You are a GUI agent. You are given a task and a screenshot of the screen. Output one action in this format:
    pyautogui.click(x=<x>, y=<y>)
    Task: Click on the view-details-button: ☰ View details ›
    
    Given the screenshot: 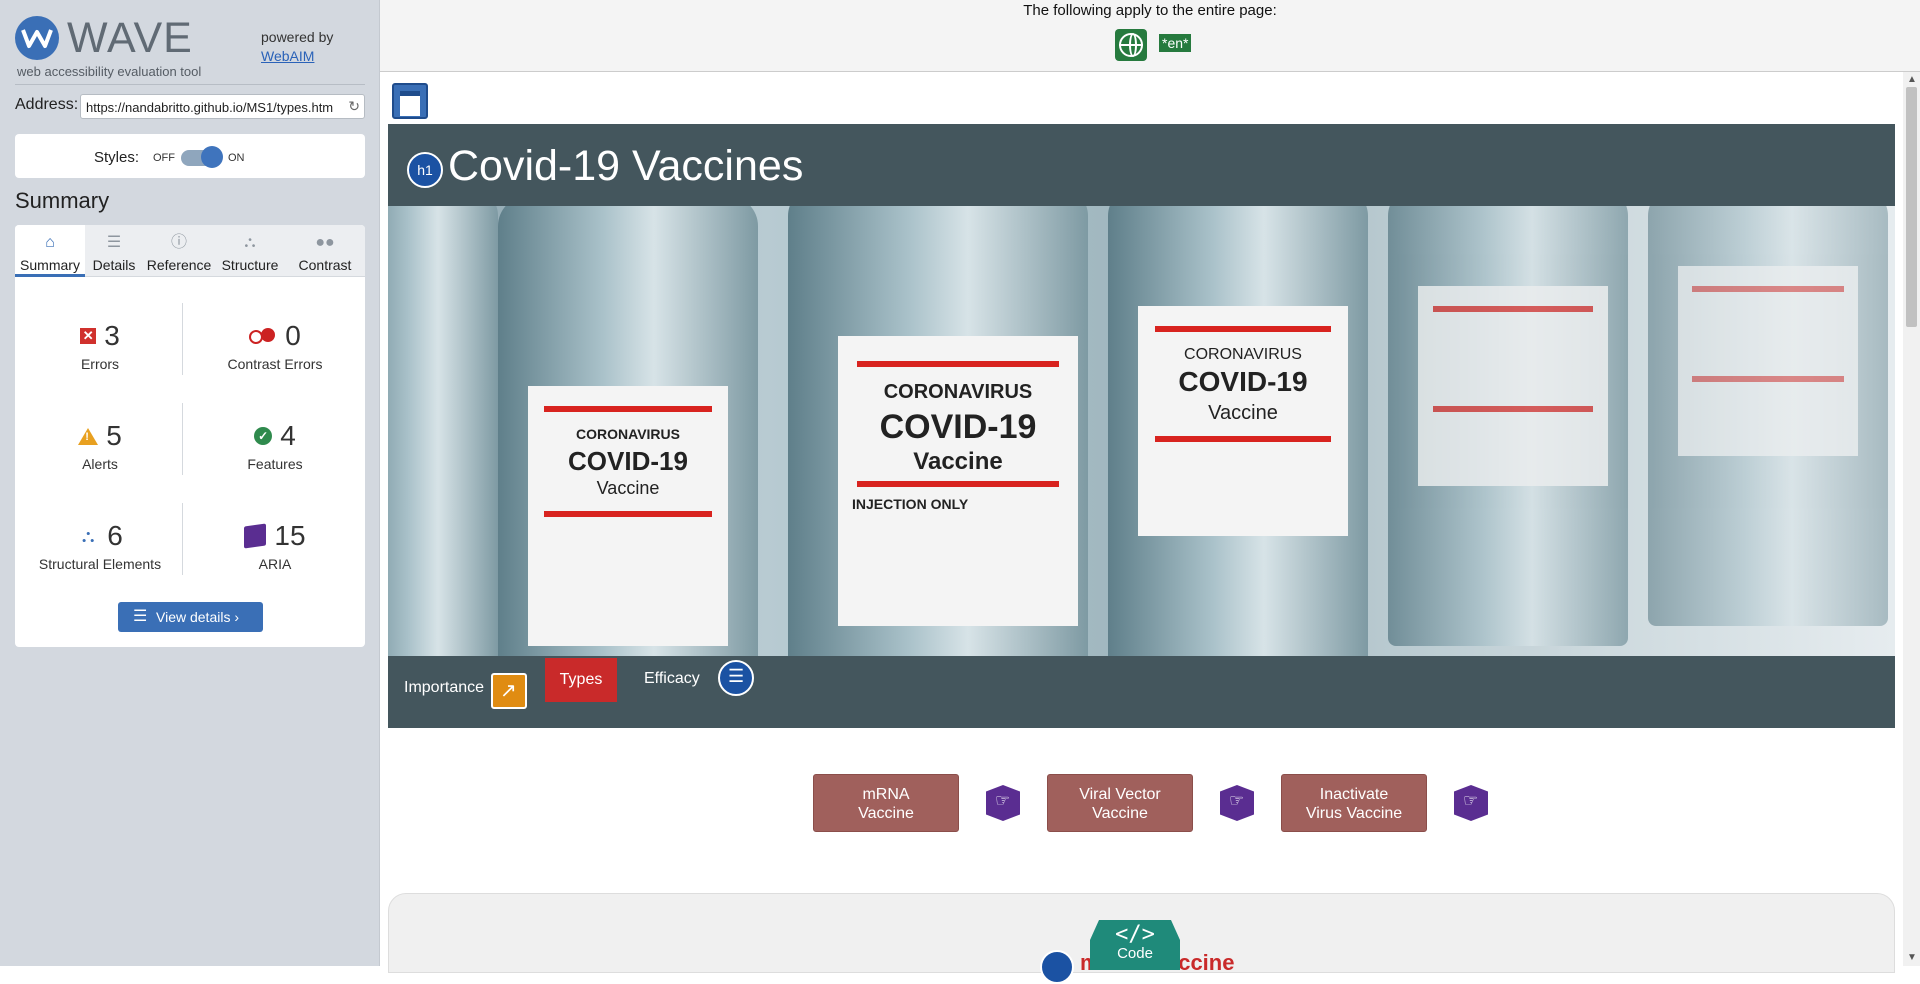 What is the action you would take?
    pyautogui.click(x=190, y=617)
    